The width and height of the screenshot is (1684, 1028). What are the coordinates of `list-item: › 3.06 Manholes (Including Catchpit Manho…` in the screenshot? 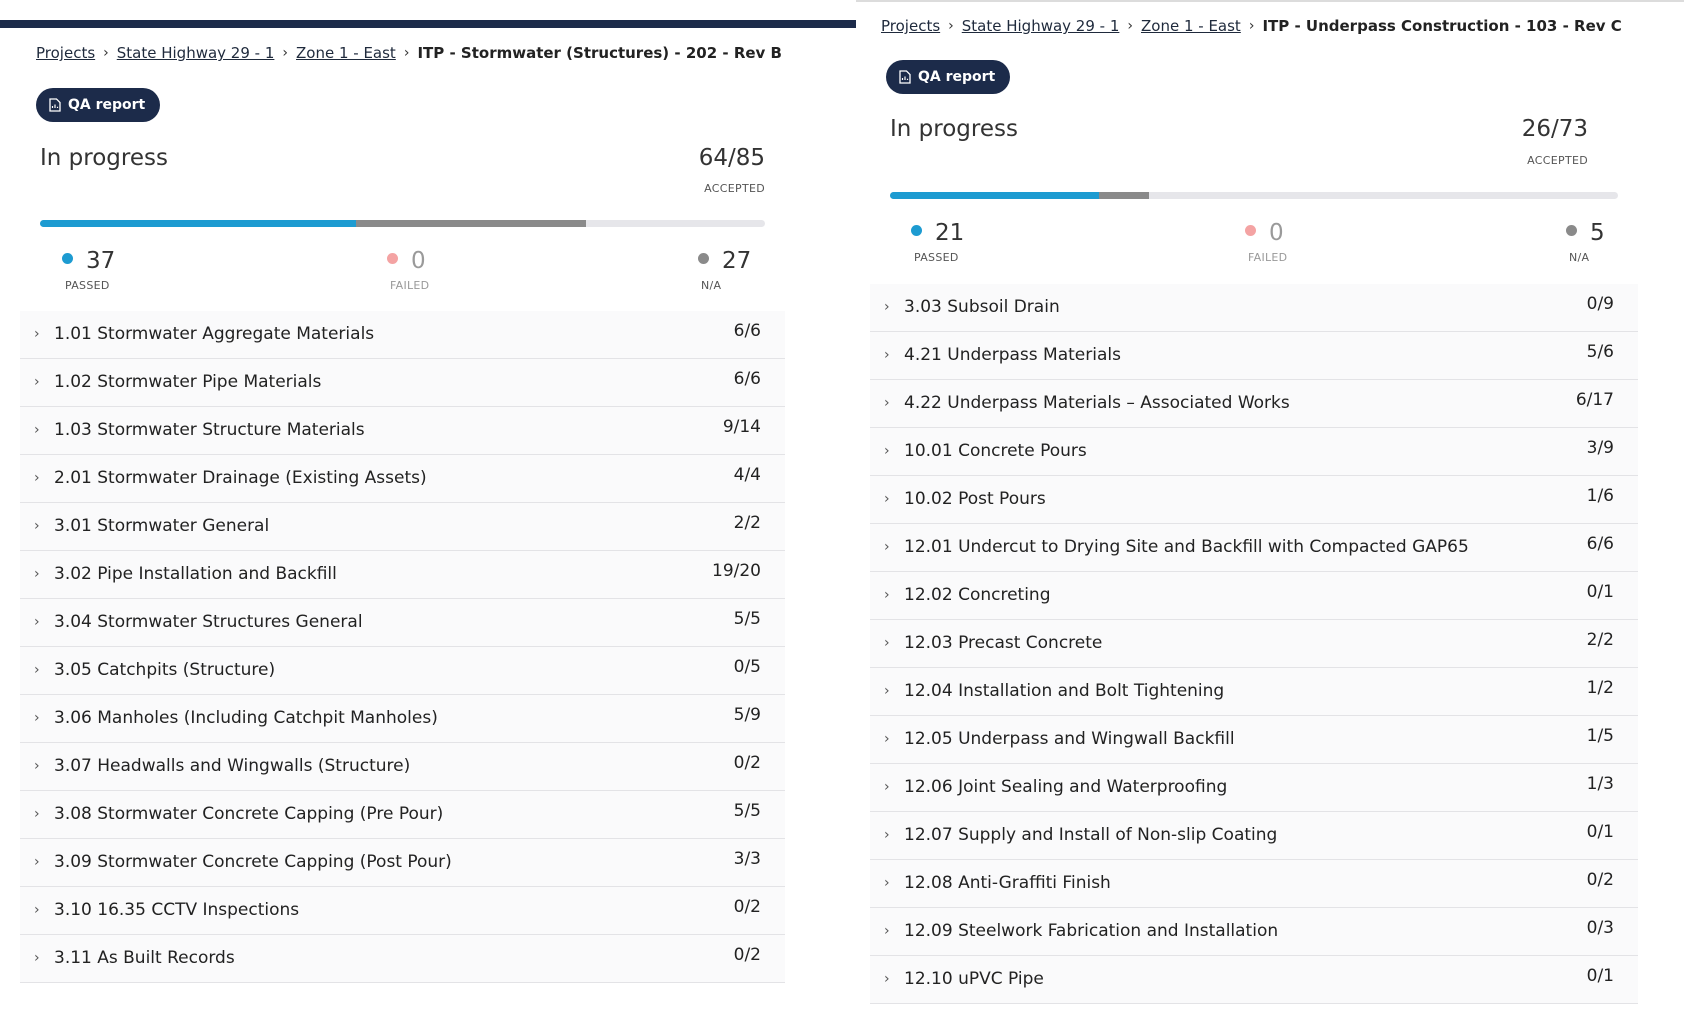 It's located at (402, 719).